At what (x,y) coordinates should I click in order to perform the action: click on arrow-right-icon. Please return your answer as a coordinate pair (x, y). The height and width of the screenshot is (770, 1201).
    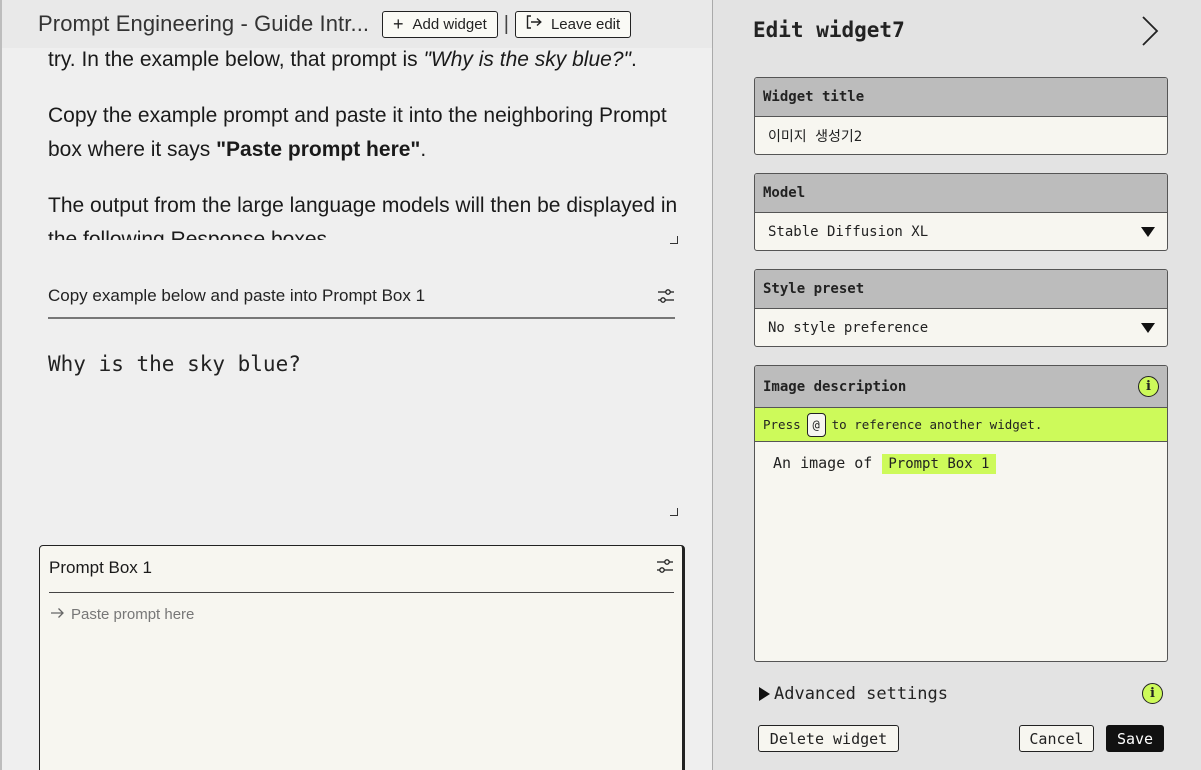
    Looking at the image, I should click on (57, 614).